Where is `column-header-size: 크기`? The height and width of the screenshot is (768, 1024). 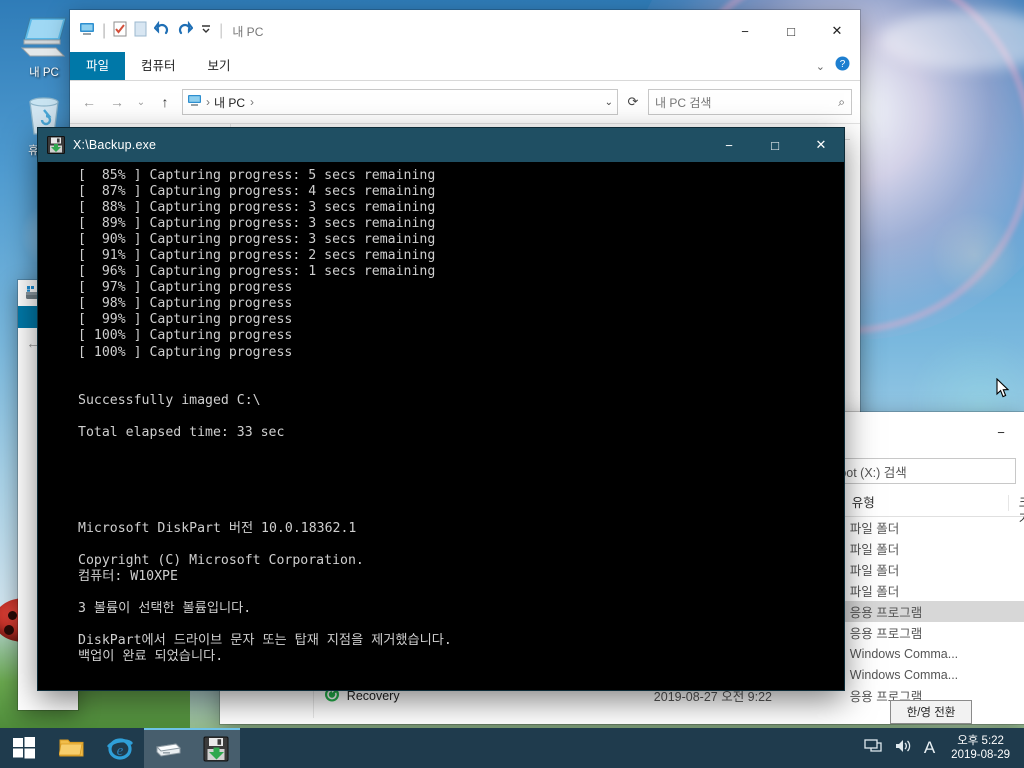
column-header-size: 크기 is located at coordinates (1015, 510).